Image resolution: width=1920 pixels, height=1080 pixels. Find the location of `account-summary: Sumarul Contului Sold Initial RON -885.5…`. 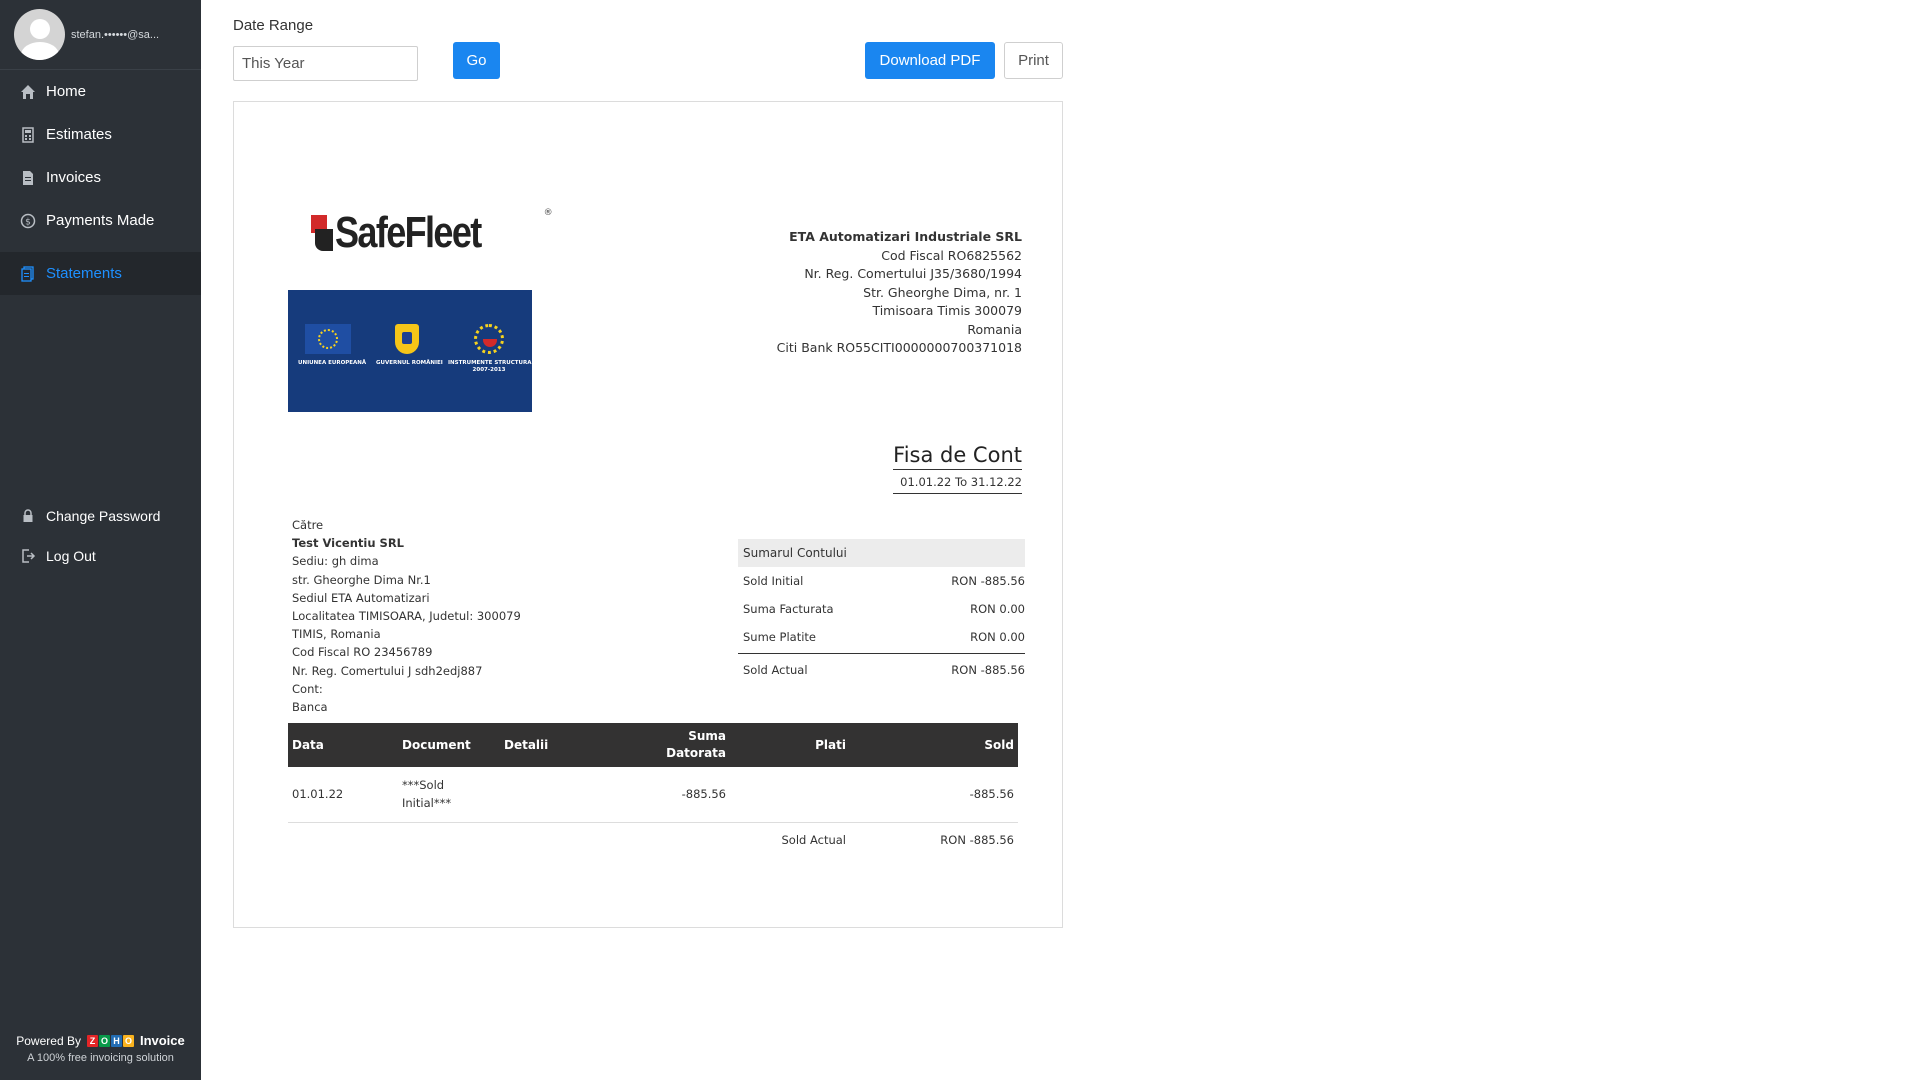

account-summary: Sumarul Contului Sold Initial RON -885.5… is located at coordinates (881, 612).